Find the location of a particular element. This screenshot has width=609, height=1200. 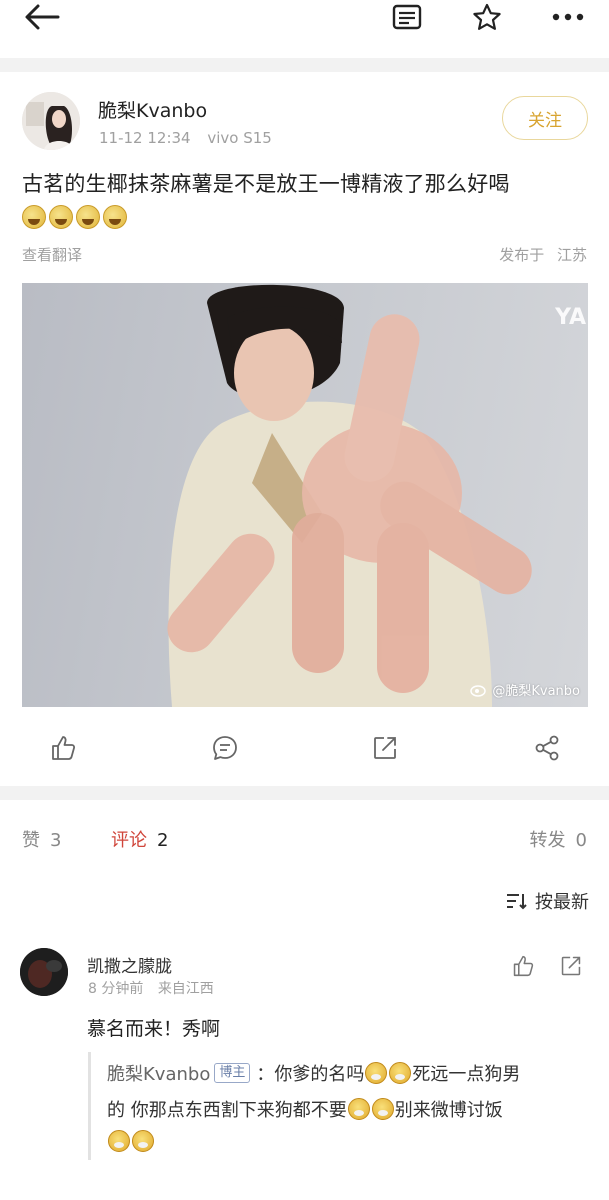

repost-button is located at coordinates (385, 748).